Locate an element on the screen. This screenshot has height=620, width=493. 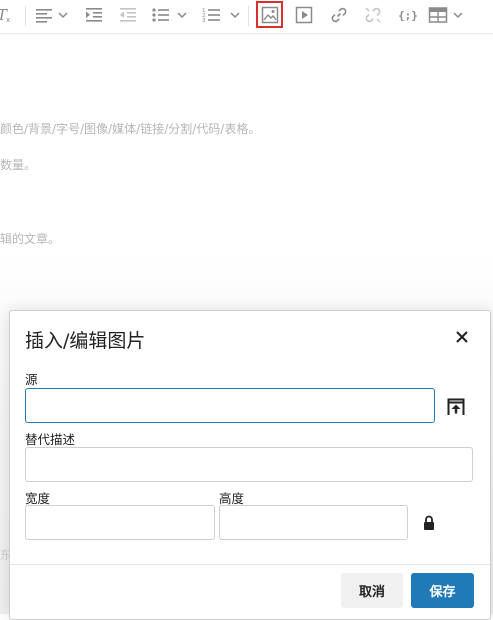
upload-button is located at coordinates (456, 407).